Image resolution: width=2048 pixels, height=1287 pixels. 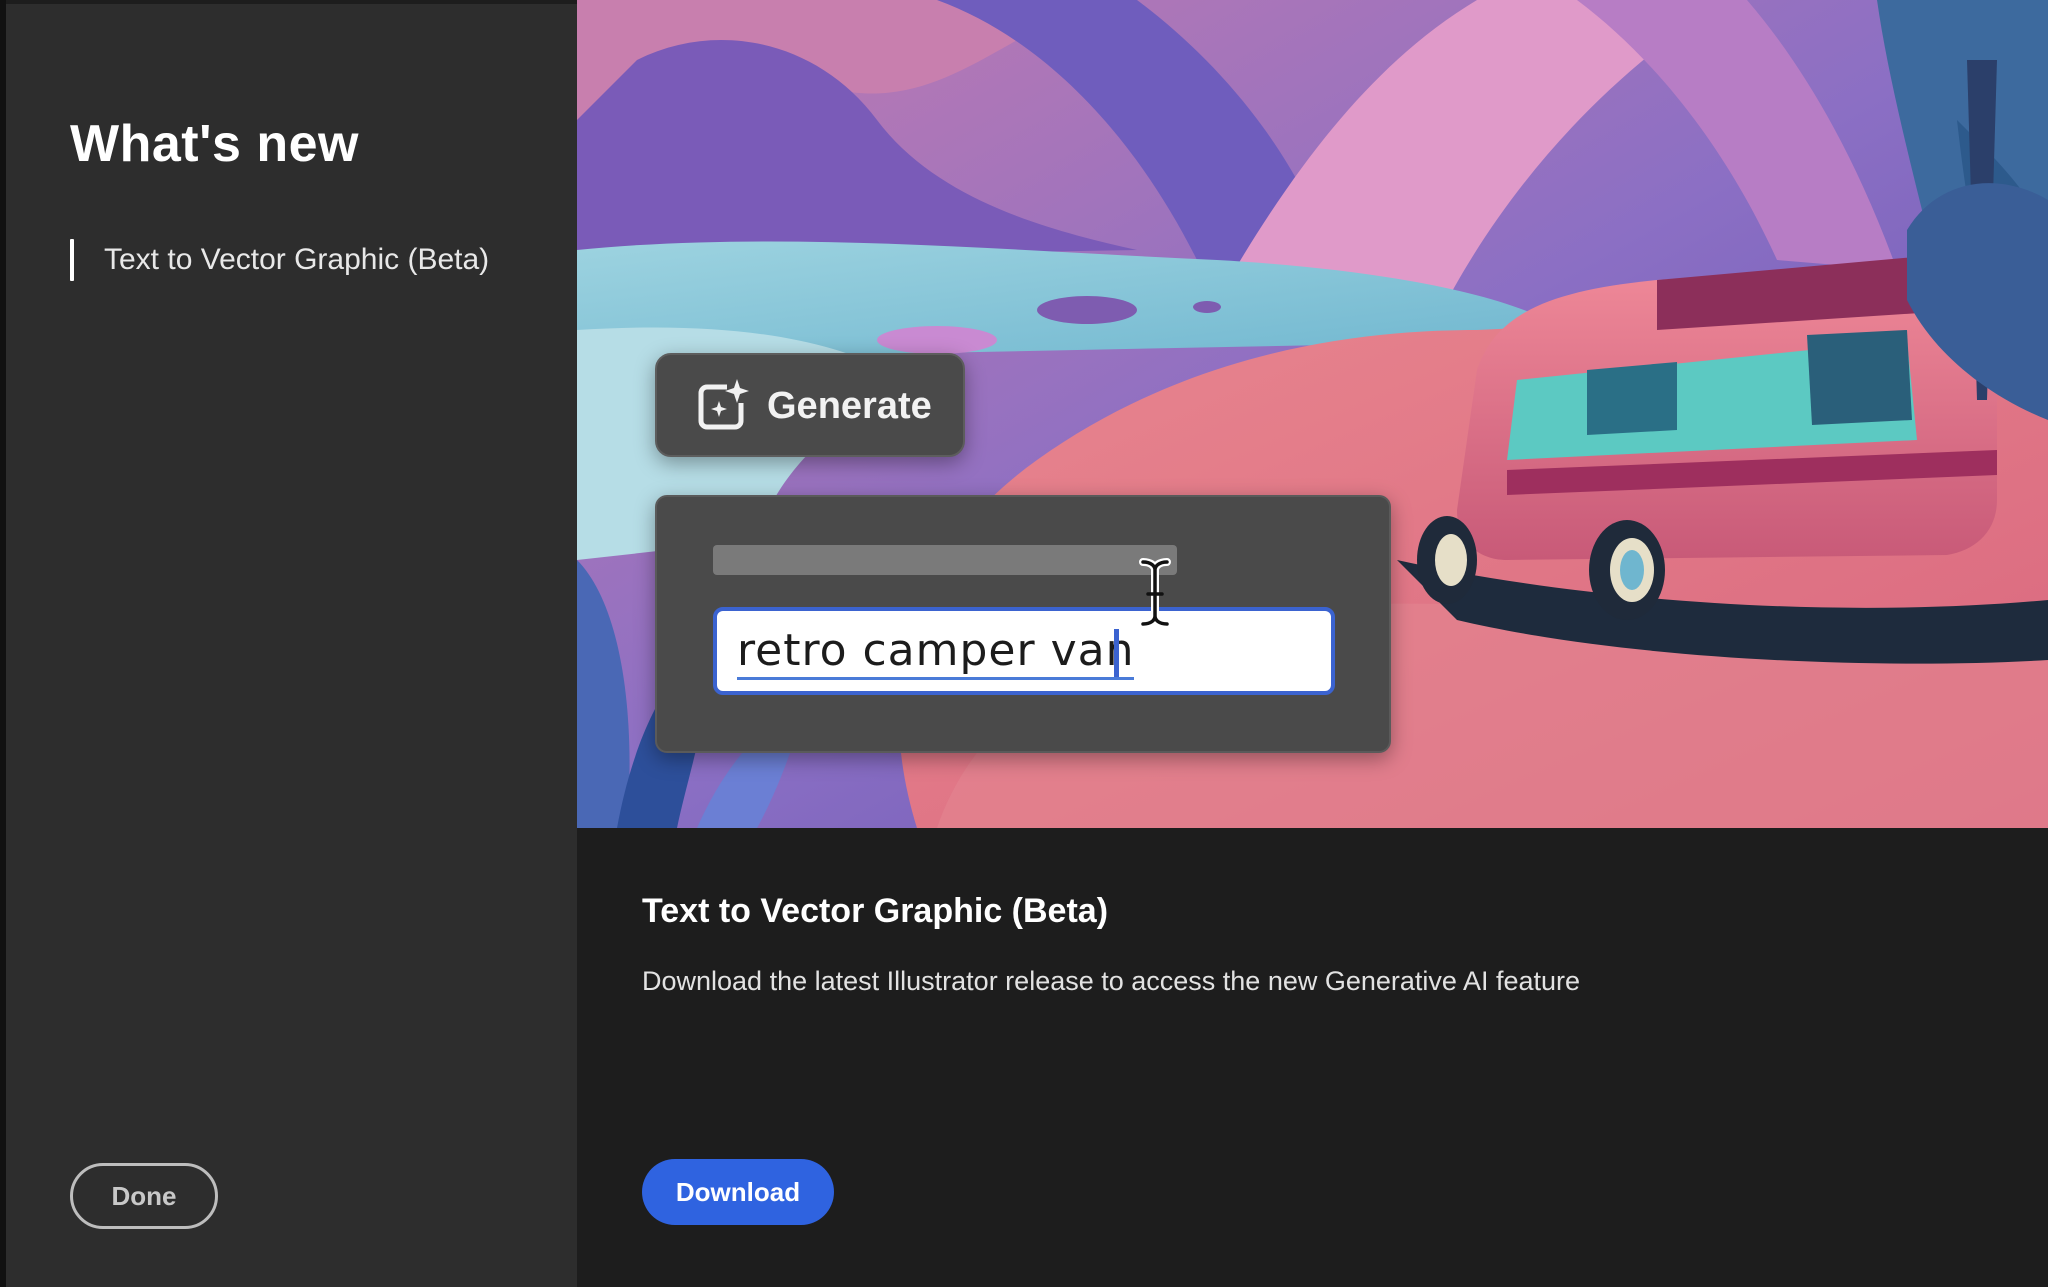 I want to click on sidebar-item-text-to-vector: Text to Vector Graphic (Beta), so click(x=310, y=260).